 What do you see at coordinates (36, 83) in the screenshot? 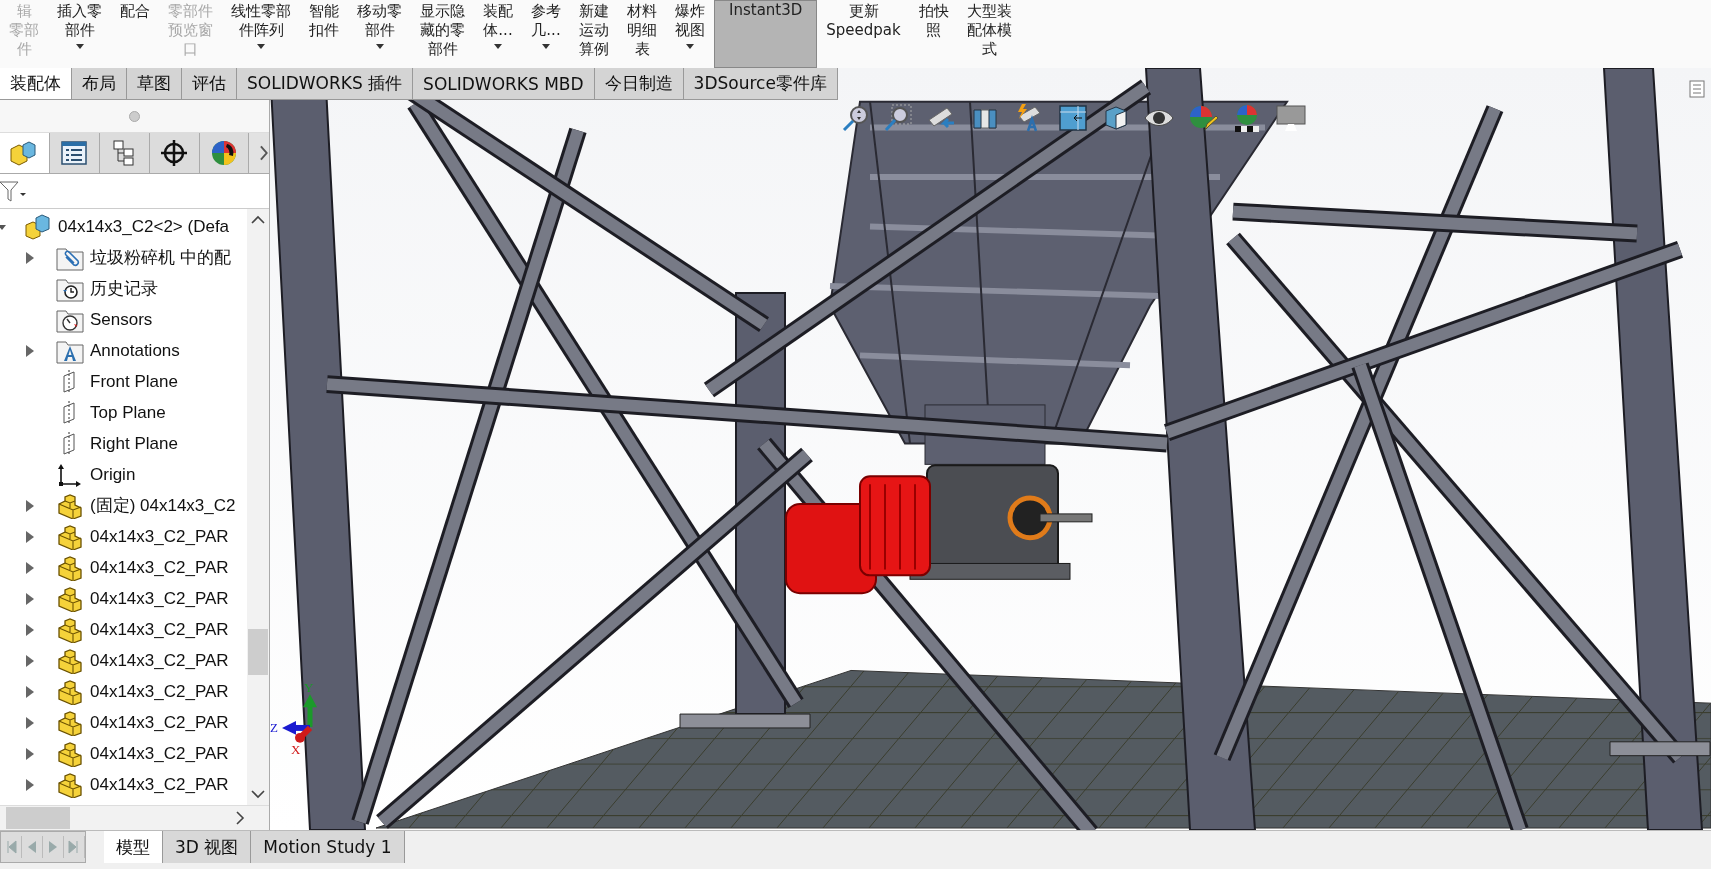
I see `ribbon-tab: 装配体` at bounding box center [36, 83].